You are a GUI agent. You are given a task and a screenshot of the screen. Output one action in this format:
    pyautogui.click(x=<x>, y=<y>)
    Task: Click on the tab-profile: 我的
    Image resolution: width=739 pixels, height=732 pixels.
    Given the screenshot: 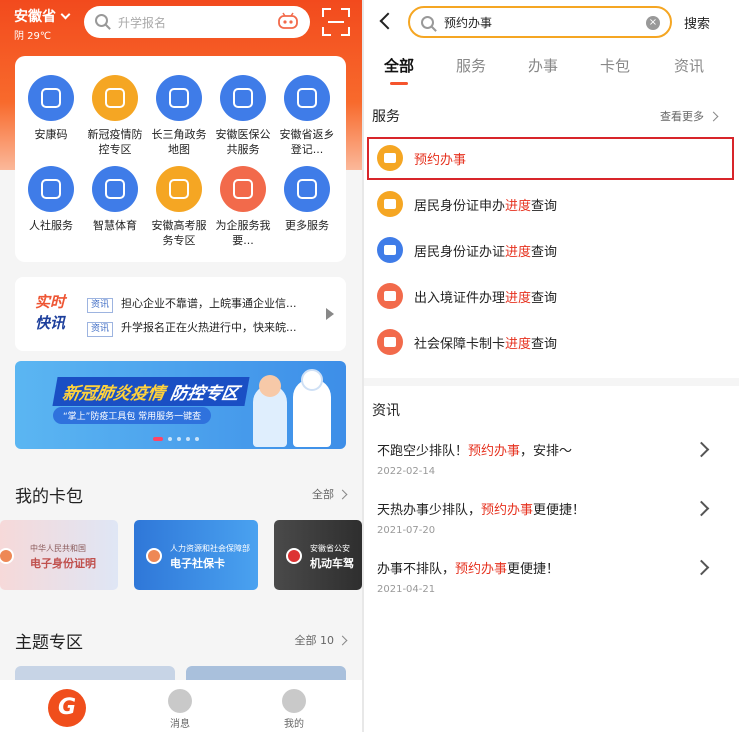 What is the action you would take?
    pyautogui.click(x=294, y=705)
    